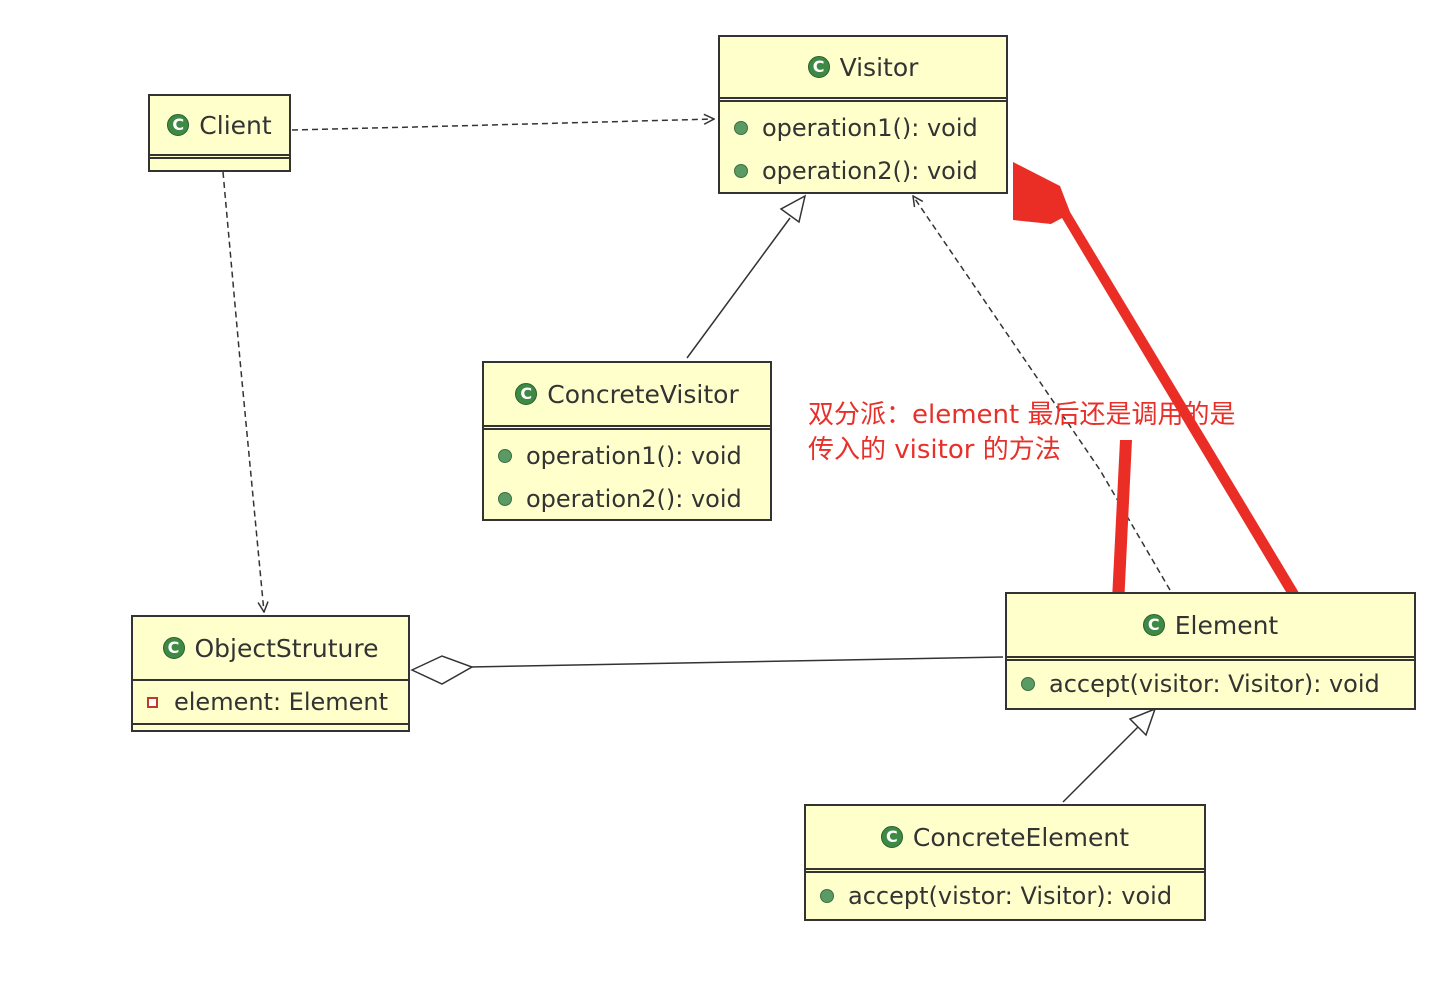 This screenshot has width=1450, height=988. I want to click on class-objectstructure: C ObjectStruture element: Element, so click(270, 673).